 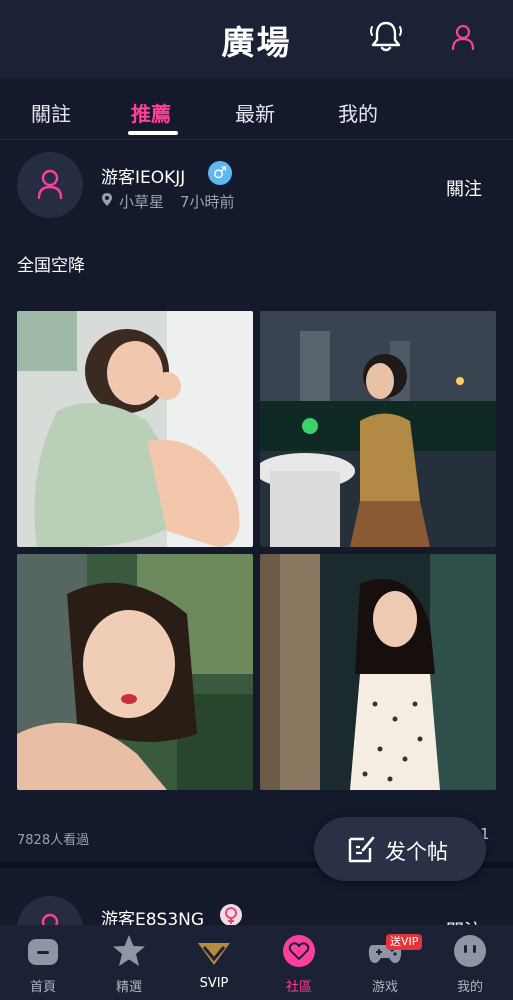 What do you see at coordinates (143, 175) in the screenshot?
I see `post-username: 游客IEOKJJ` at bounding box center [143, 175].